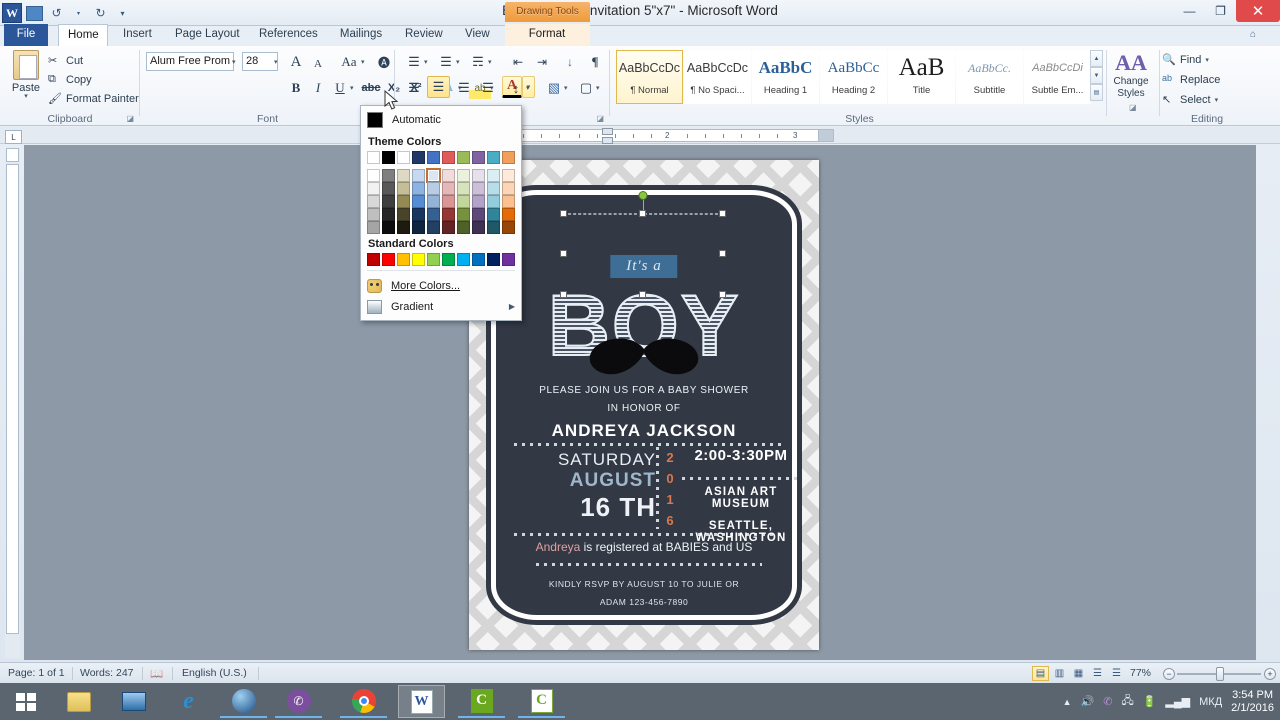 Image resolution: width=1280 pixels, height=720 pixels. What do you see at coordinates (645, 135) in the screenshot?
I see `ruler-track: 1 2 3` at bounding box center [645, 135].